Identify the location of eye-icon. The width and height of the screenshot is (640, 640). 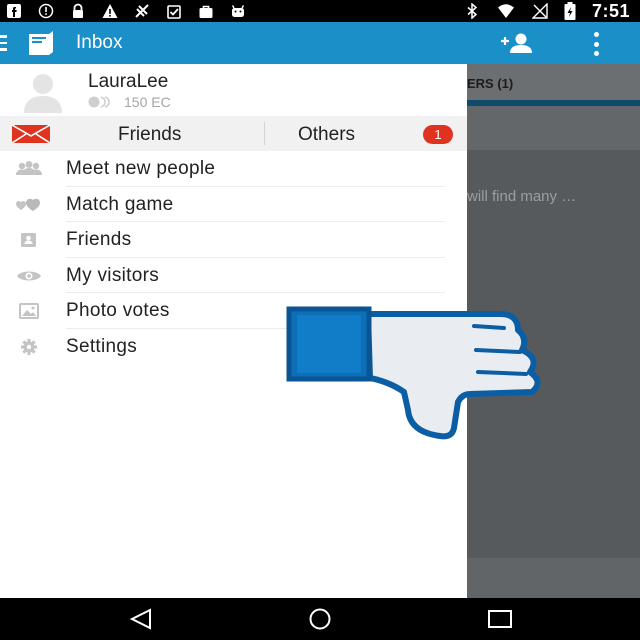
(29, 275).